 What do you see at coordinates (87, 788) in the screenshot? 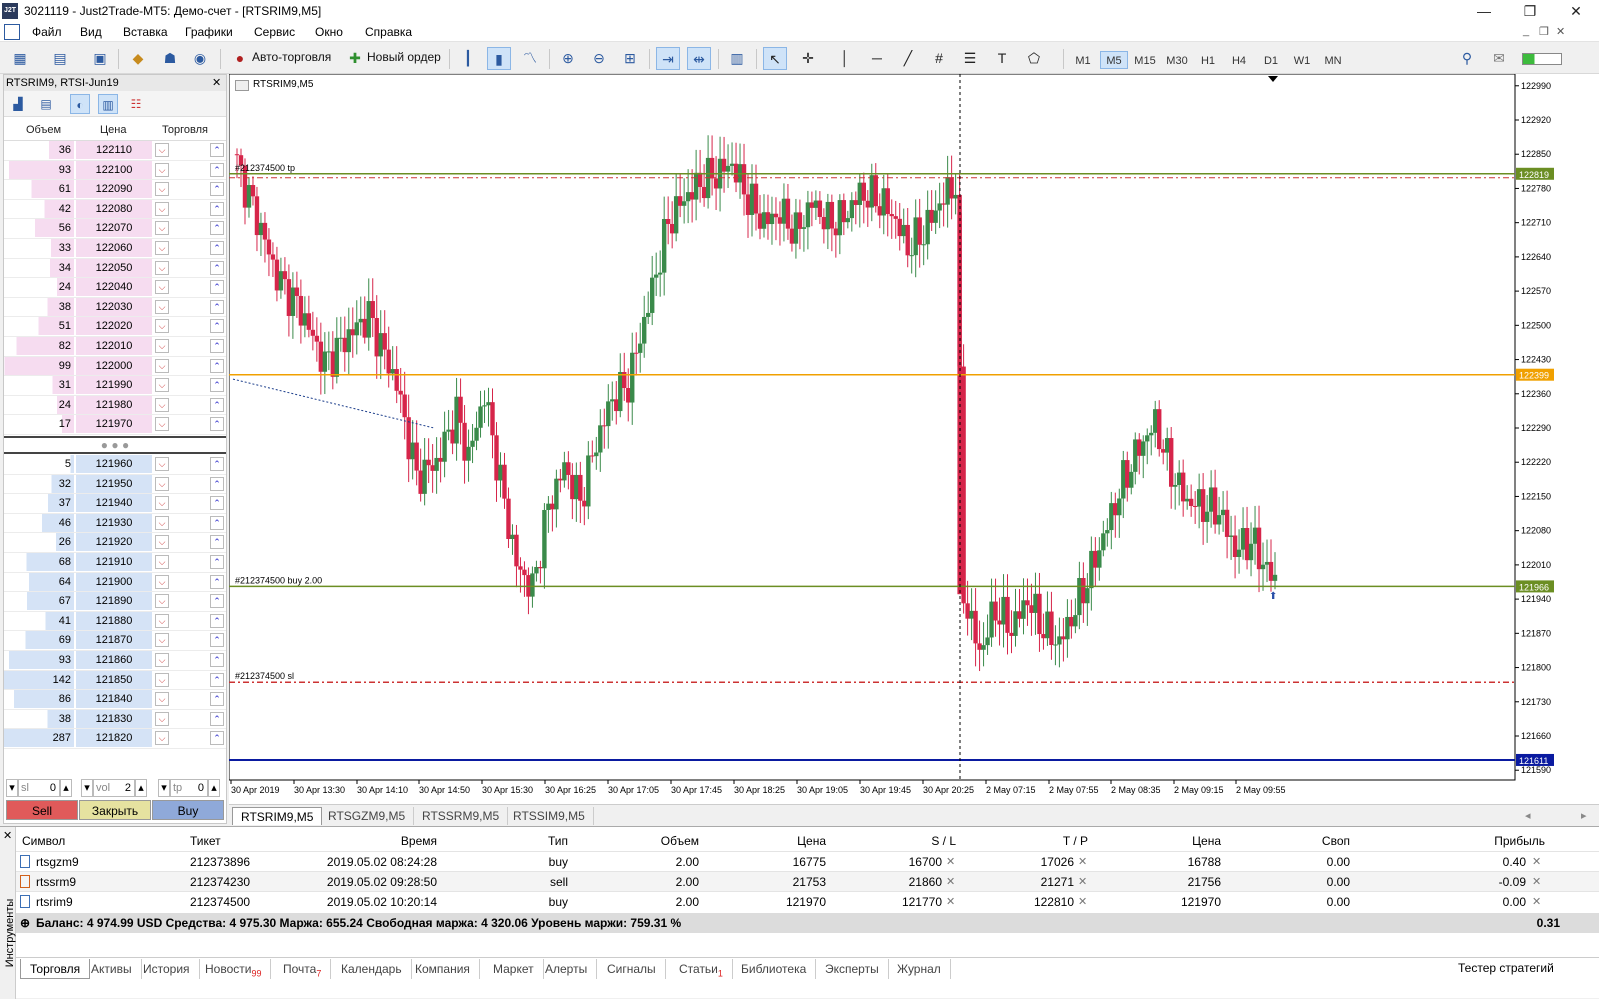
I see `vol-spin-down: ▾` at bounding box center [87, 788].